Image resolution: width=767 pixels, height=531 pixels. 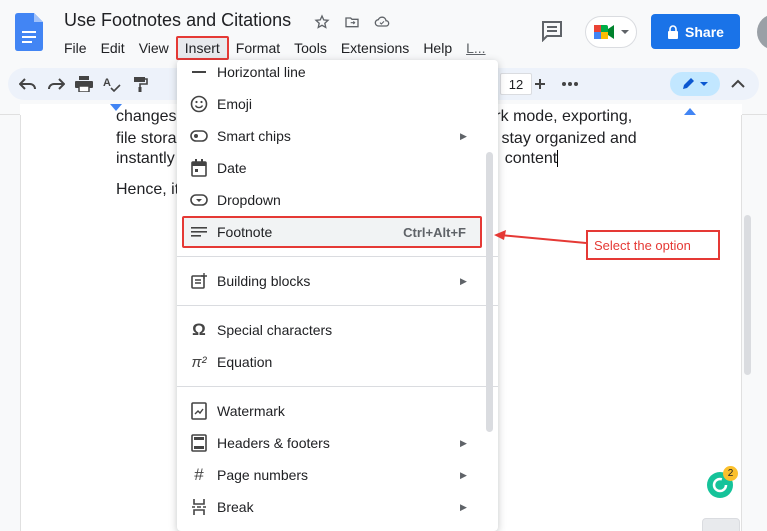 I want to click on title-icons, so click(x=352, y=22).